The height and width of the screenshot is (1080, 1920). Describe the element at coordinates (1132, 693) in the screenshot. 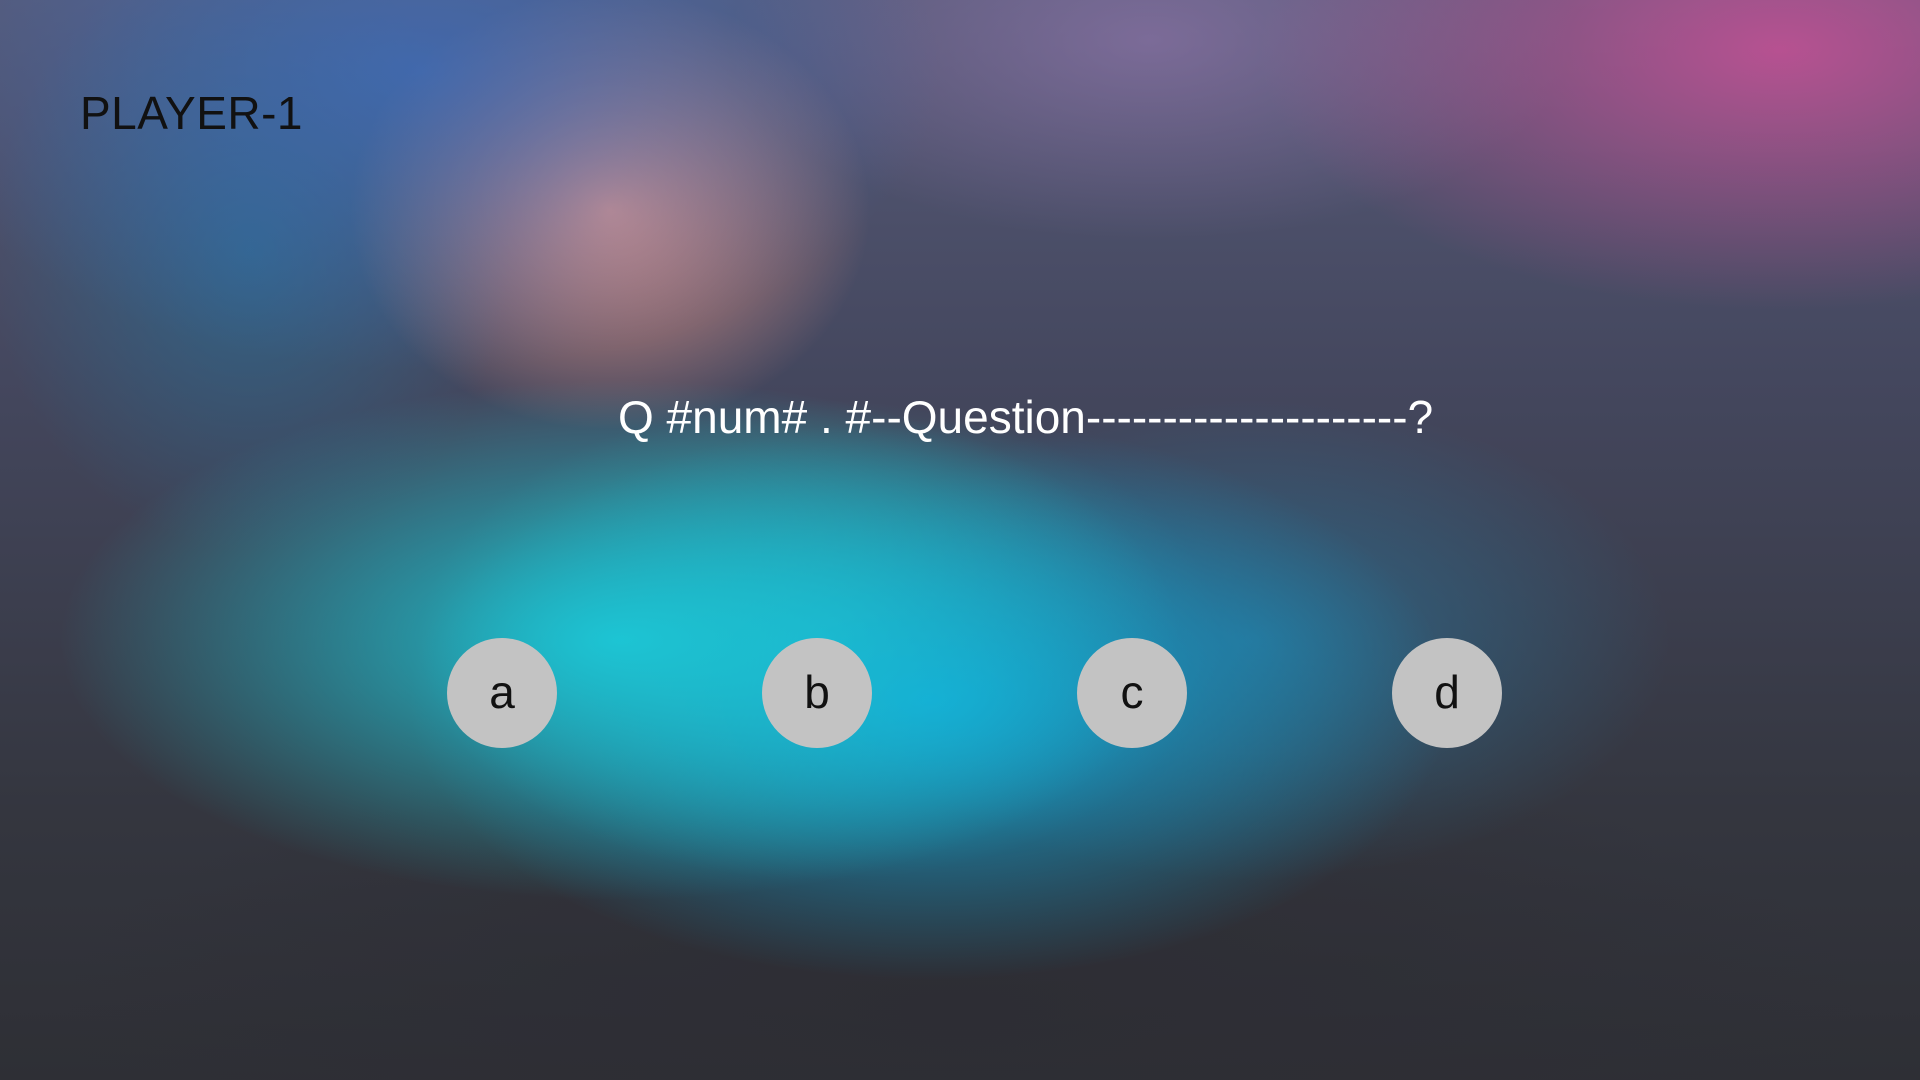

I see `answer-button-c: c` at that location.